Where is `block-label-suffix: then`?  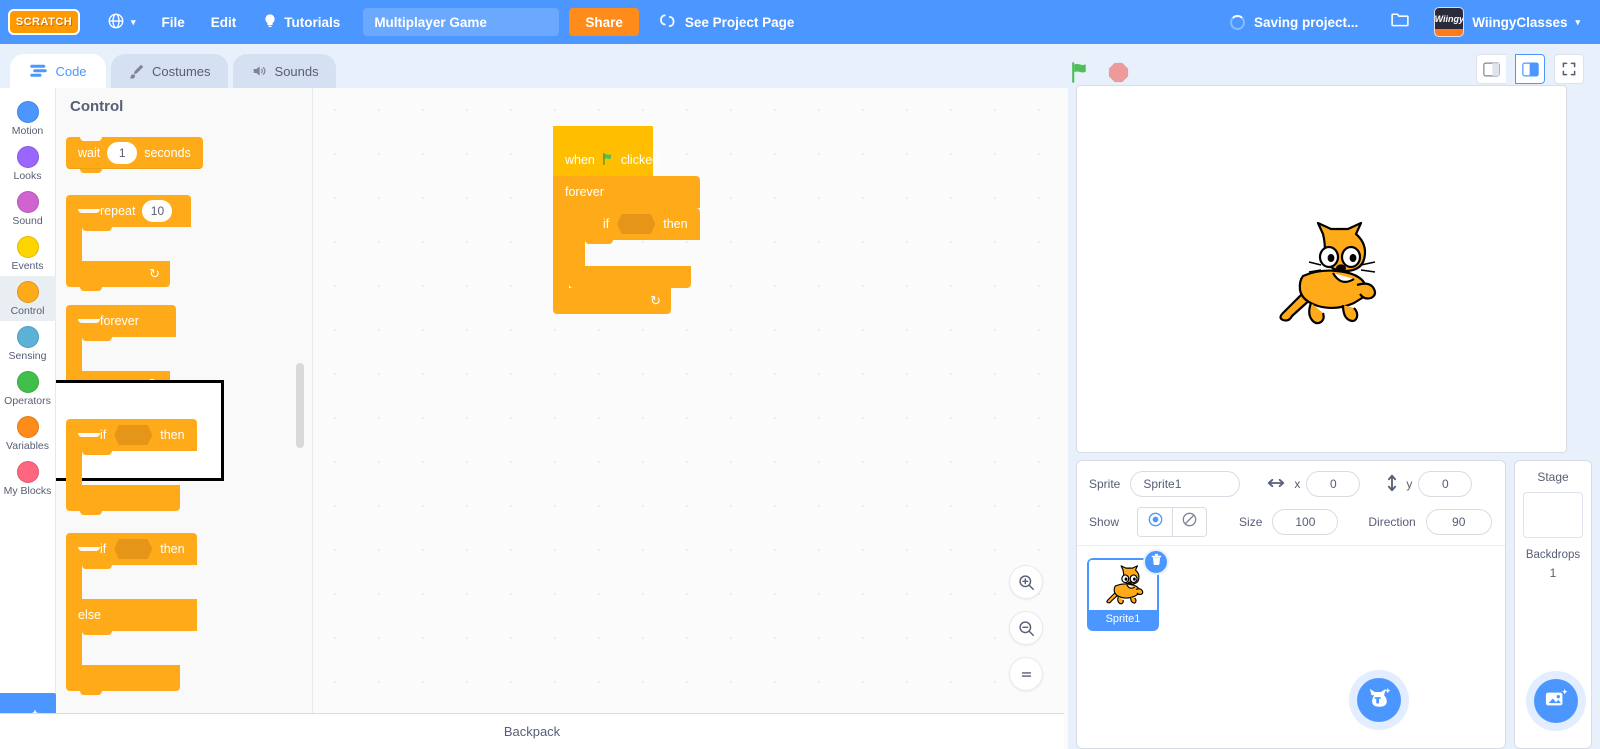 block-label-suffix: then is located at coordinates (675, 224).